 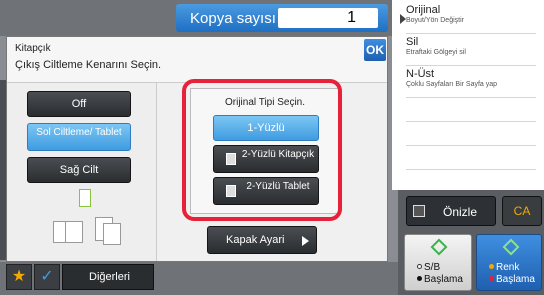 What do you see at coordinates (79, 104) in the screenshot?
I see `binding-off-button: Off` at bounding box center [79, 104].